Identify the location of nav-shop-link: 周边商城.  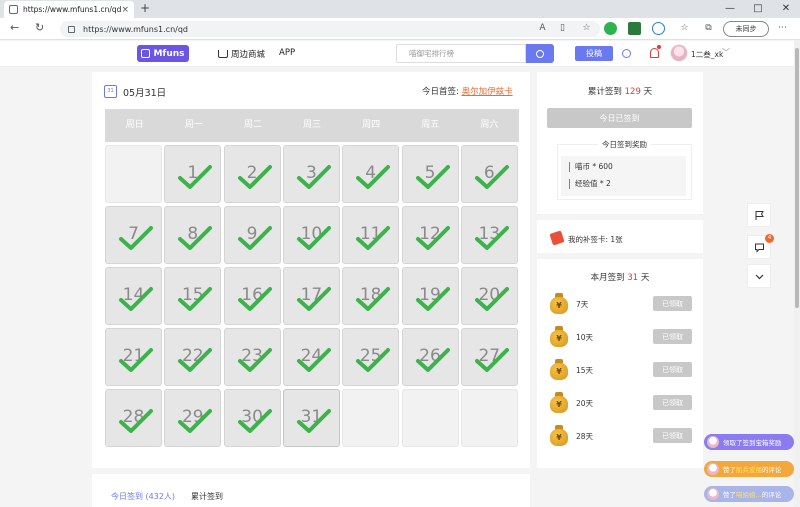
(241, 54).